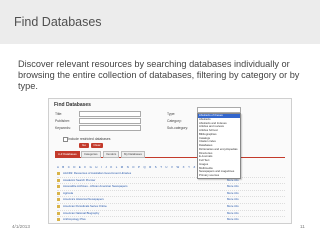 The width and height of the screenshot is (320, 240). I want to click on database-row: Agricola More info, so click(171, 194).